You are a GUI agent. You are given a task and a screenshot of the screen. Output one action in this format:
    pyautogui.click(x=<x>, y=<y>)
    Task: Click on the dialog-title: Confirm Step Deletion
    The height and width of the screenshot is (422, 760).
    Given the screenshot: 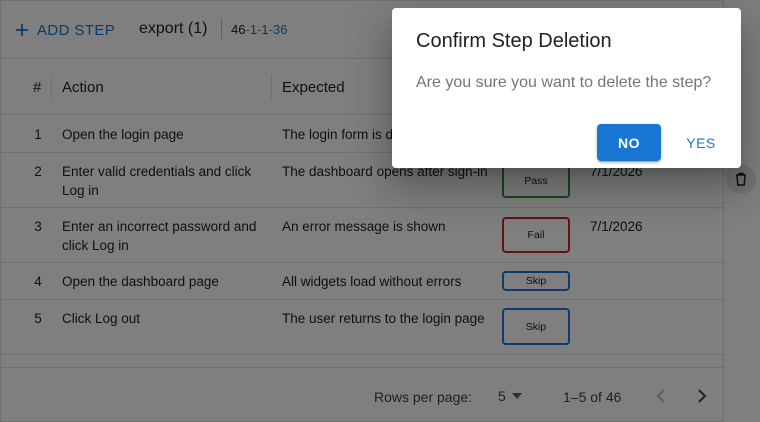 What is the action you would take?
    pyautogui.click(x=514, y=41)
    